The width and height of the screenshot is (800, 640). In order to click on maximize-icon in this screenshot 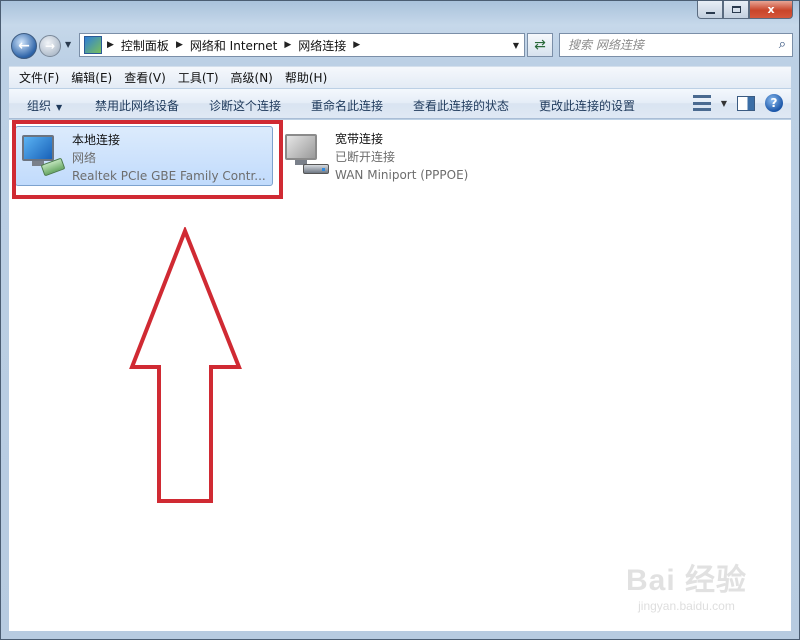, I will do `click(736, 9)`.